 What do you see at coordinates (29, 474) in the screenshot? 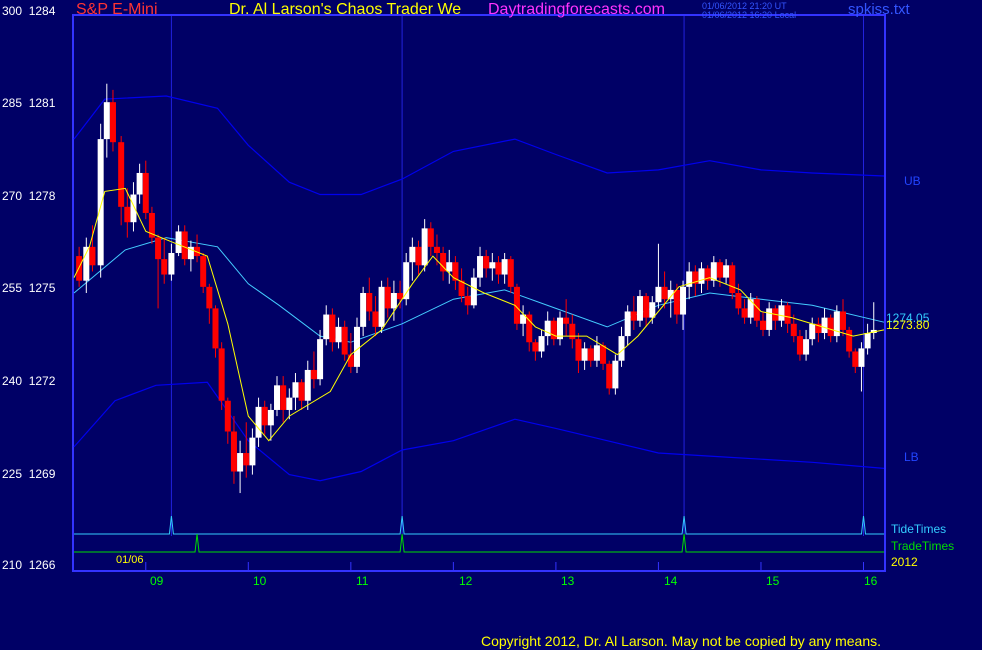
I see `y-tick-225: 225 1269` at bounding box center [29, 474].